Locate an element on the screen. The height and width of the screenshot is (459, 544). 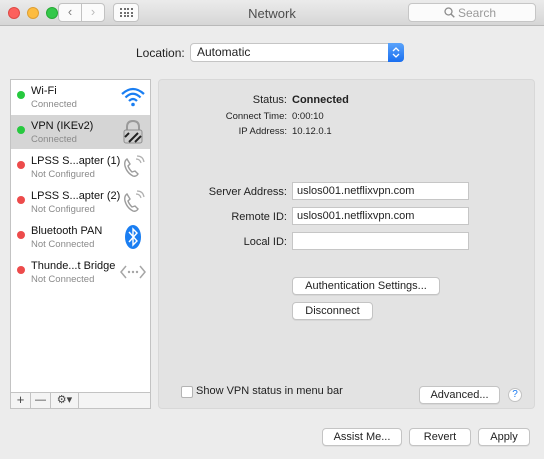
local-id-field is located at coordinates (380, 241).